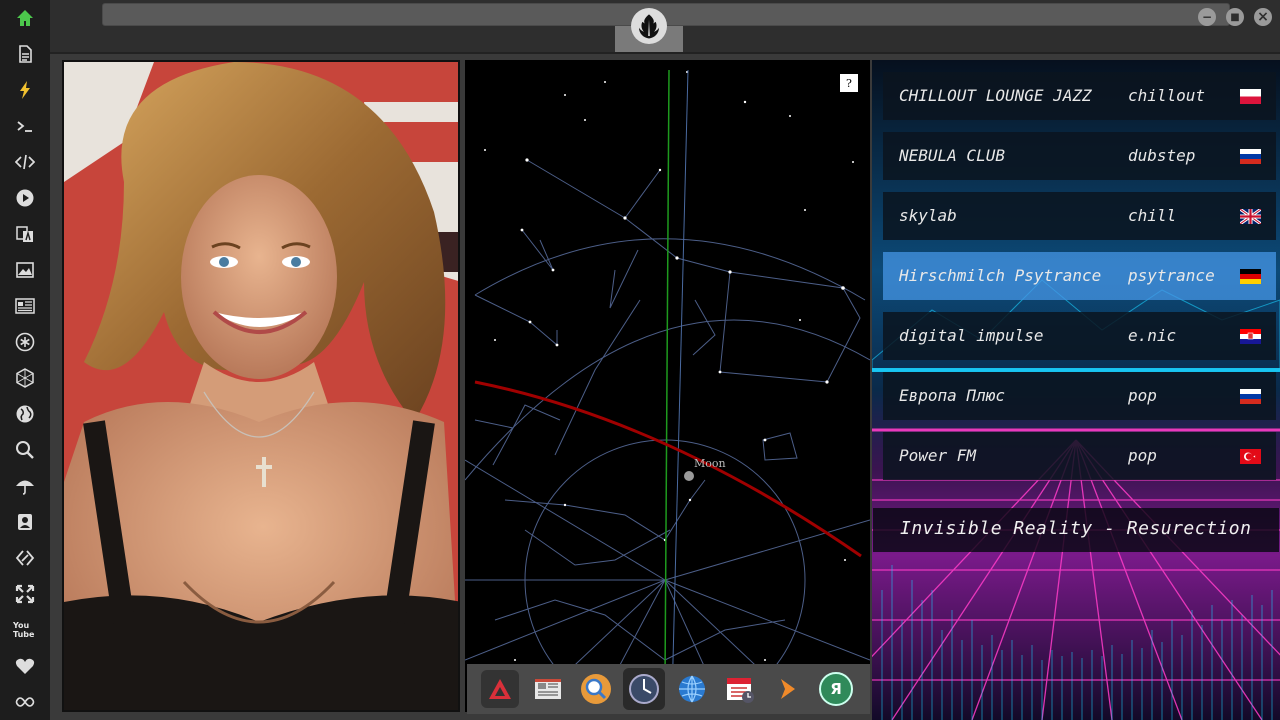 The width and height of the screenshot is (1280, 720). Describe the element at coordinates (25, 18) in the screenshot. I see `home-icon` at that location.